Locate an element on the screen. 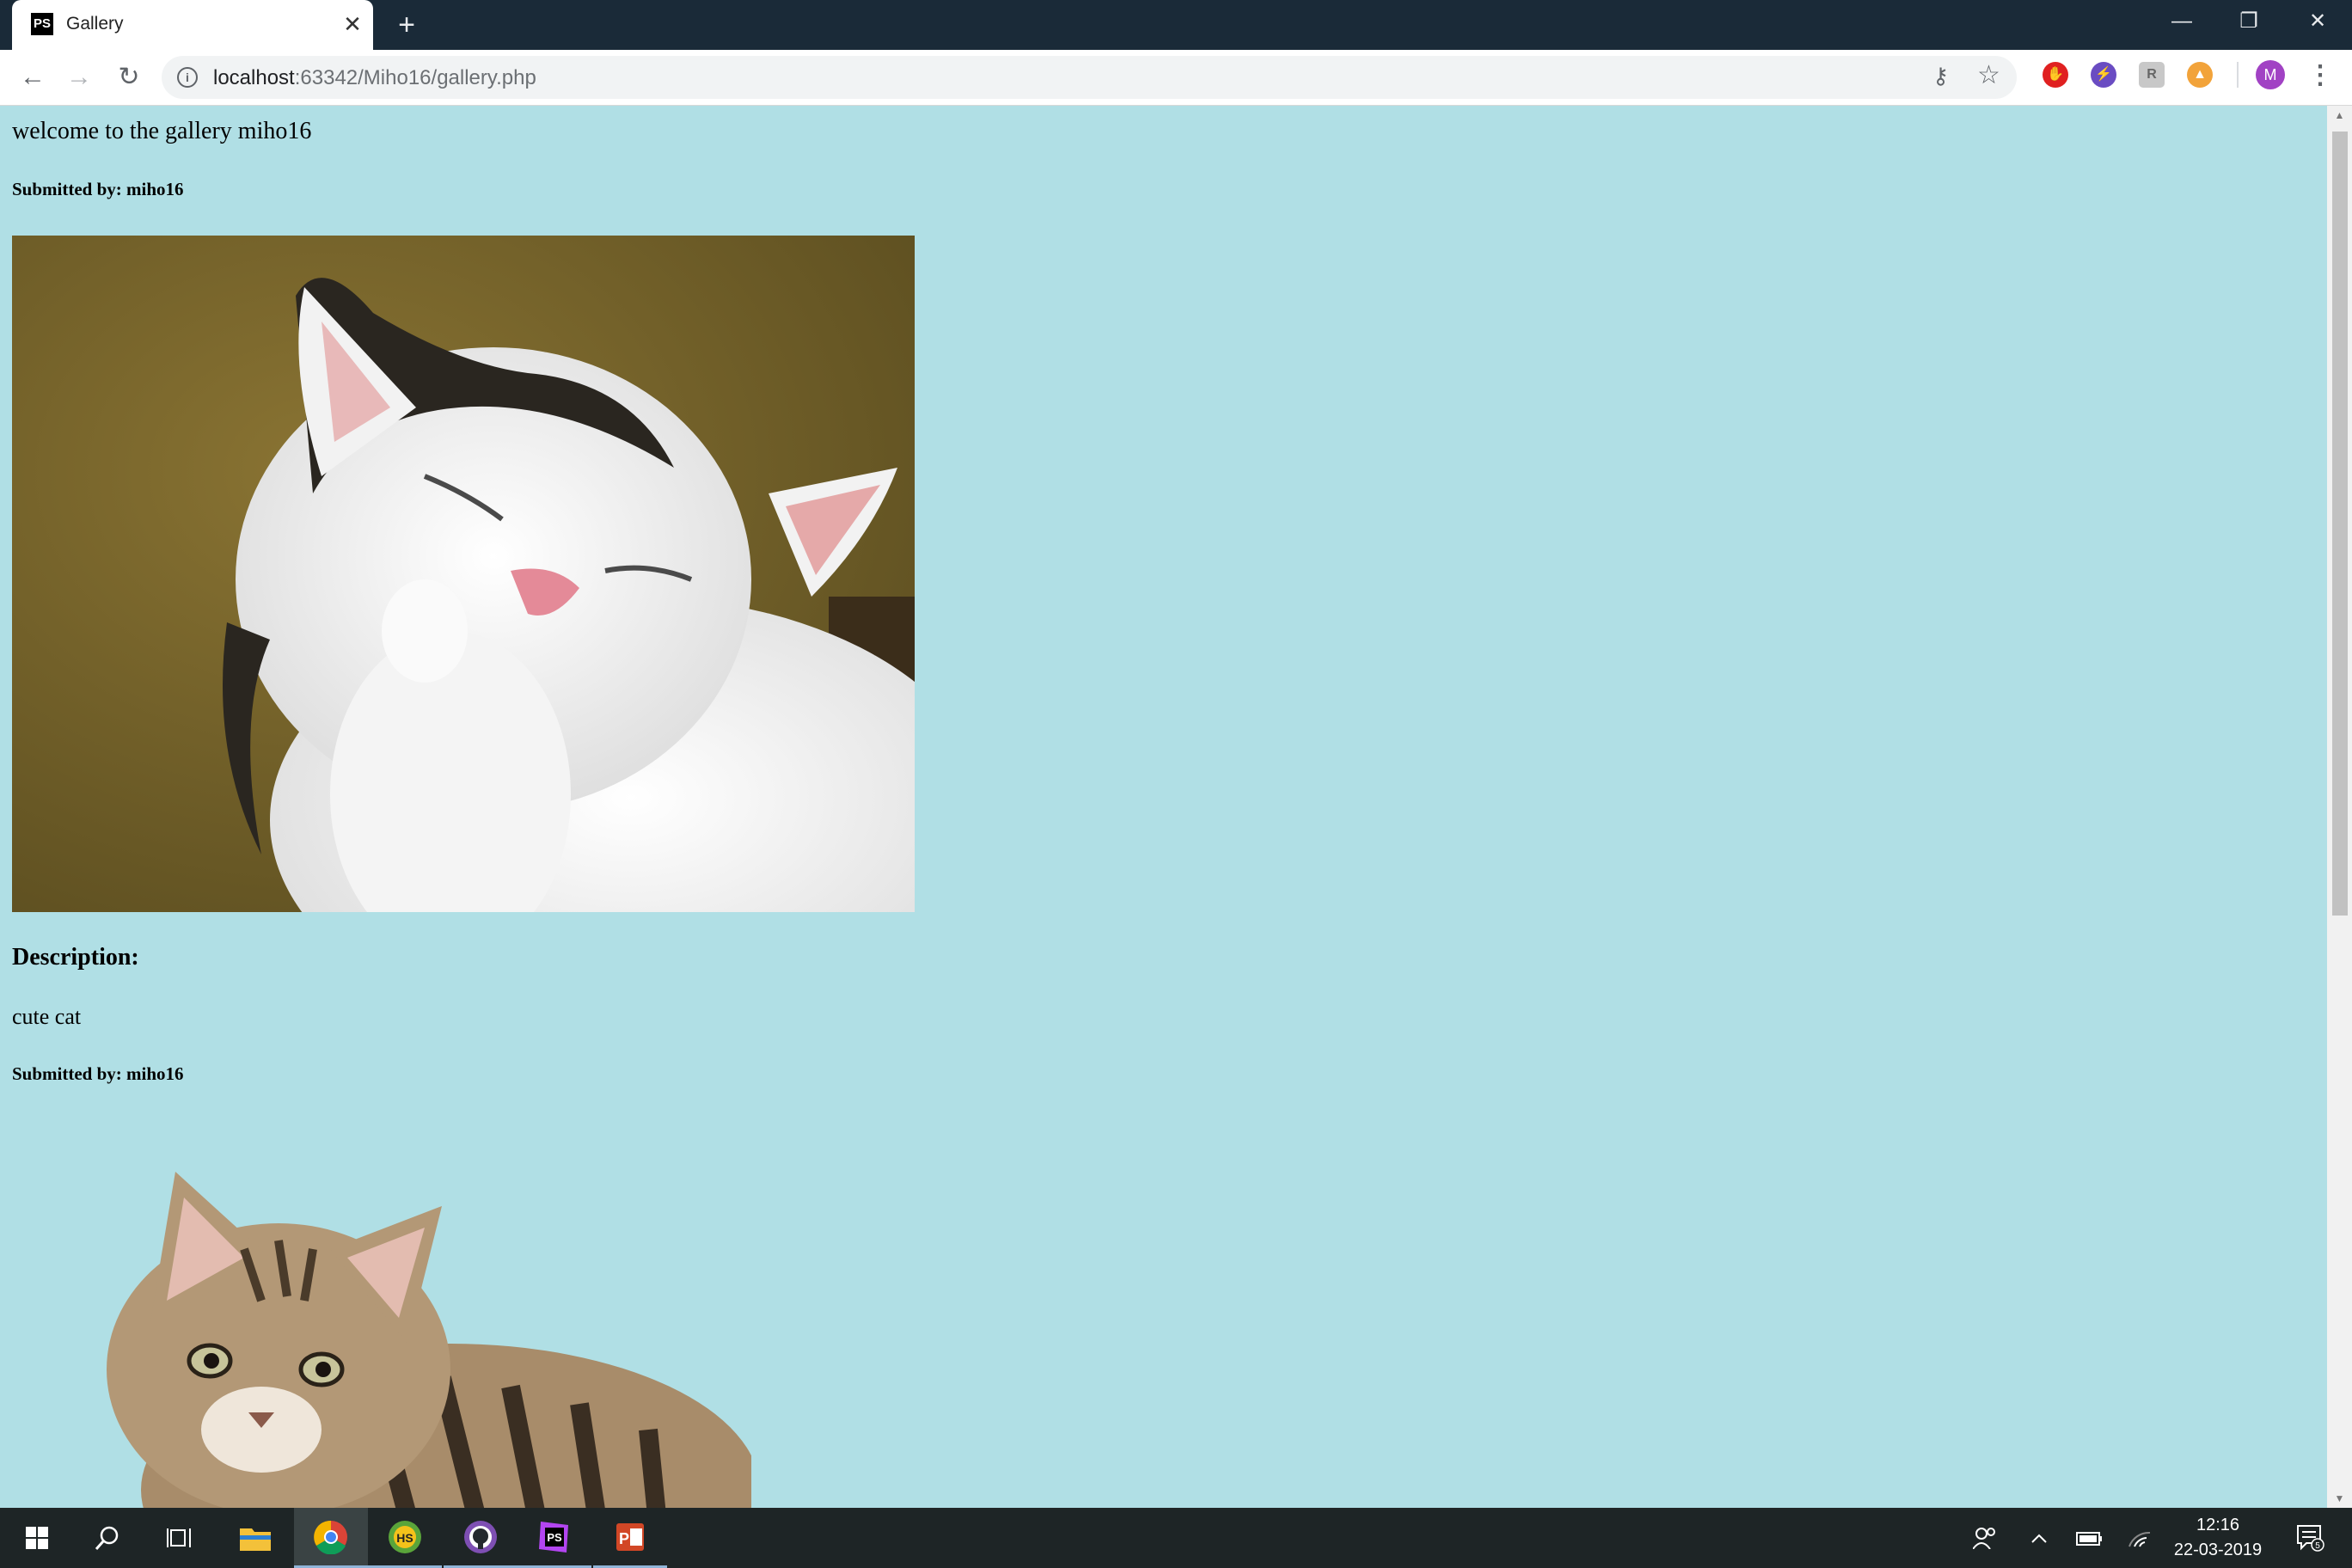 The height and width of the screenshot is (1568, 2352). chevron-up-icon is located at coordinates (2039, 1538).